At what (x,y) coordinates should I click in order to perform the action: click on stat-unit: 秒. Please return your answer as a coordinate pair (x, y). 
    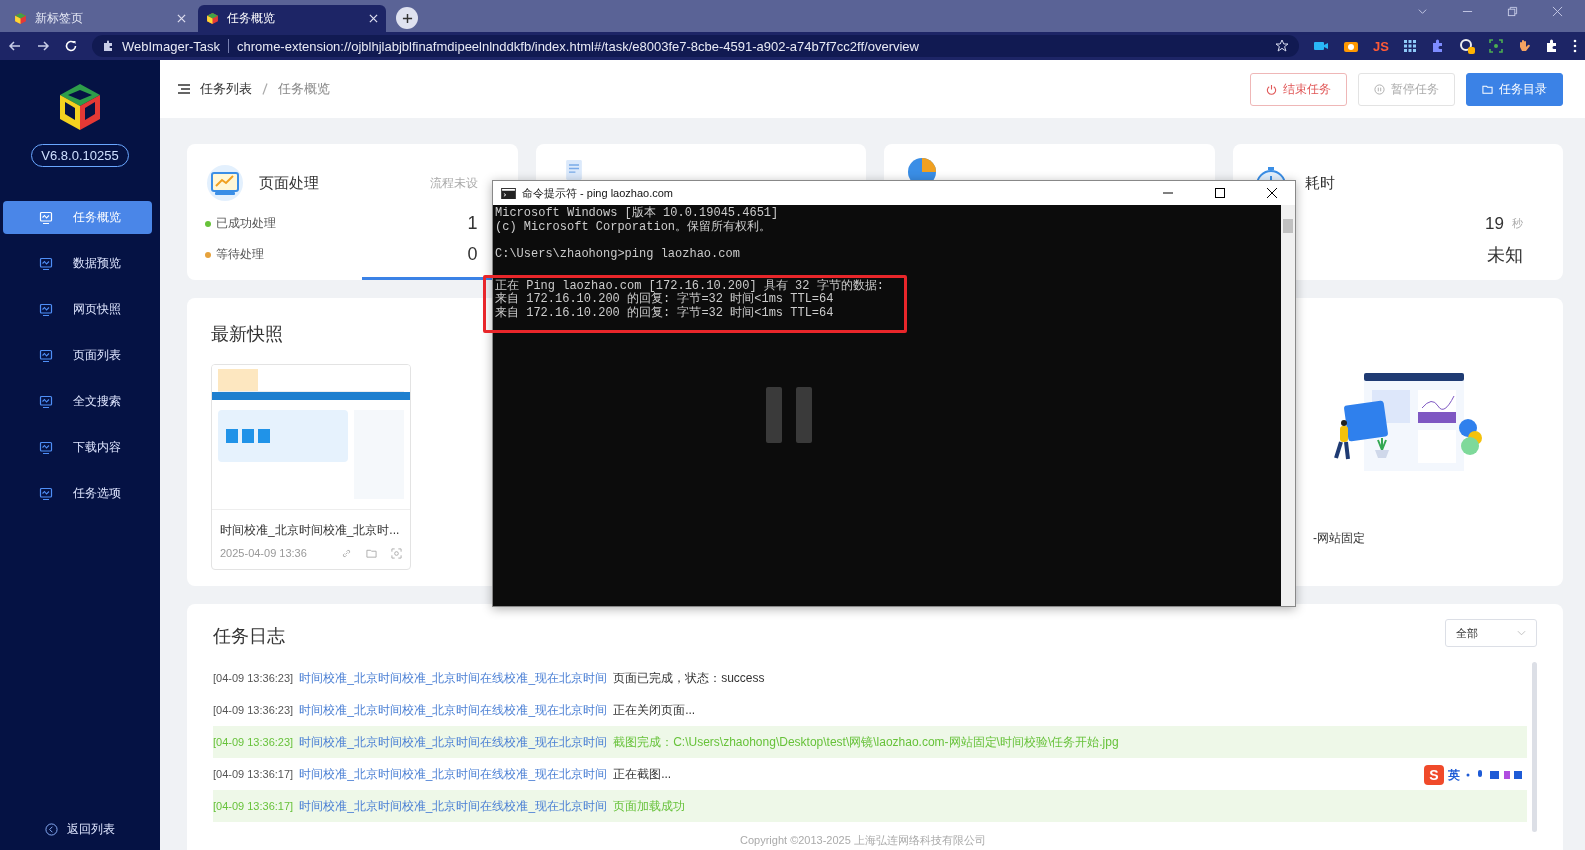
    Looking at the image, I should click on (1517, 223).